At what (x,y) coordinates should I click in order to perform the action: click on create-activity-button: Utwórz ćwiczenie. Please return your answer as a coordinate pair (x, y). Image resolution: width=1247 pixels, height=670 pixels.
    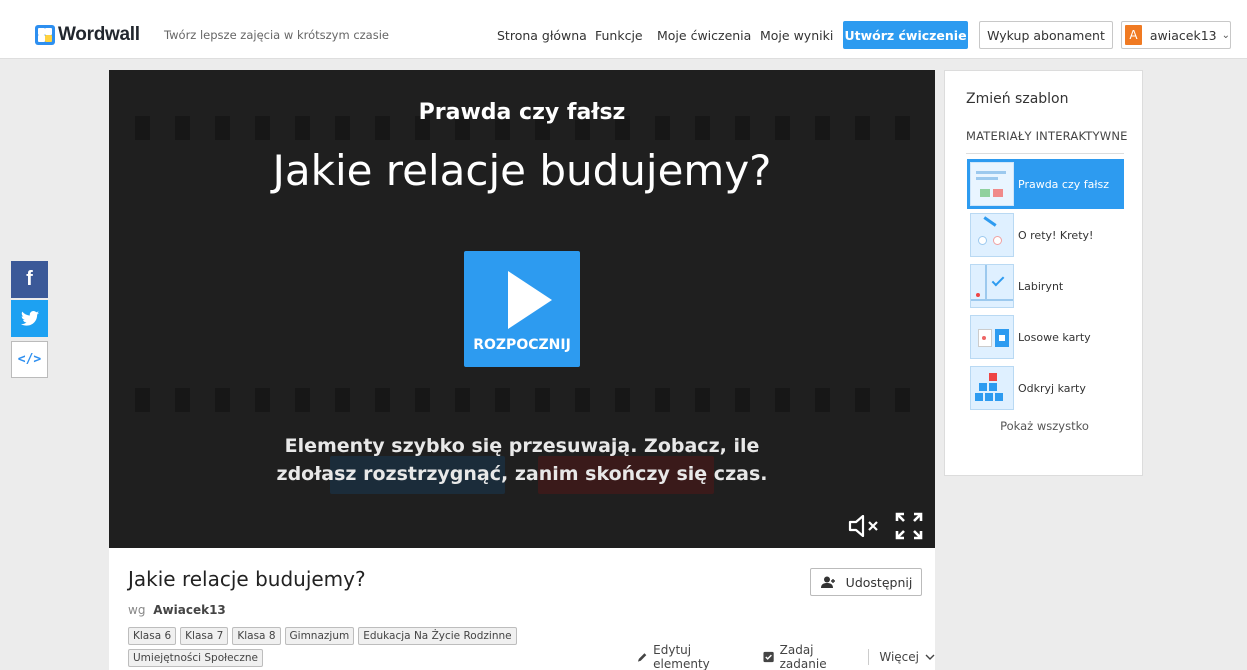
    Looking at the image, I should click on (905, 35).